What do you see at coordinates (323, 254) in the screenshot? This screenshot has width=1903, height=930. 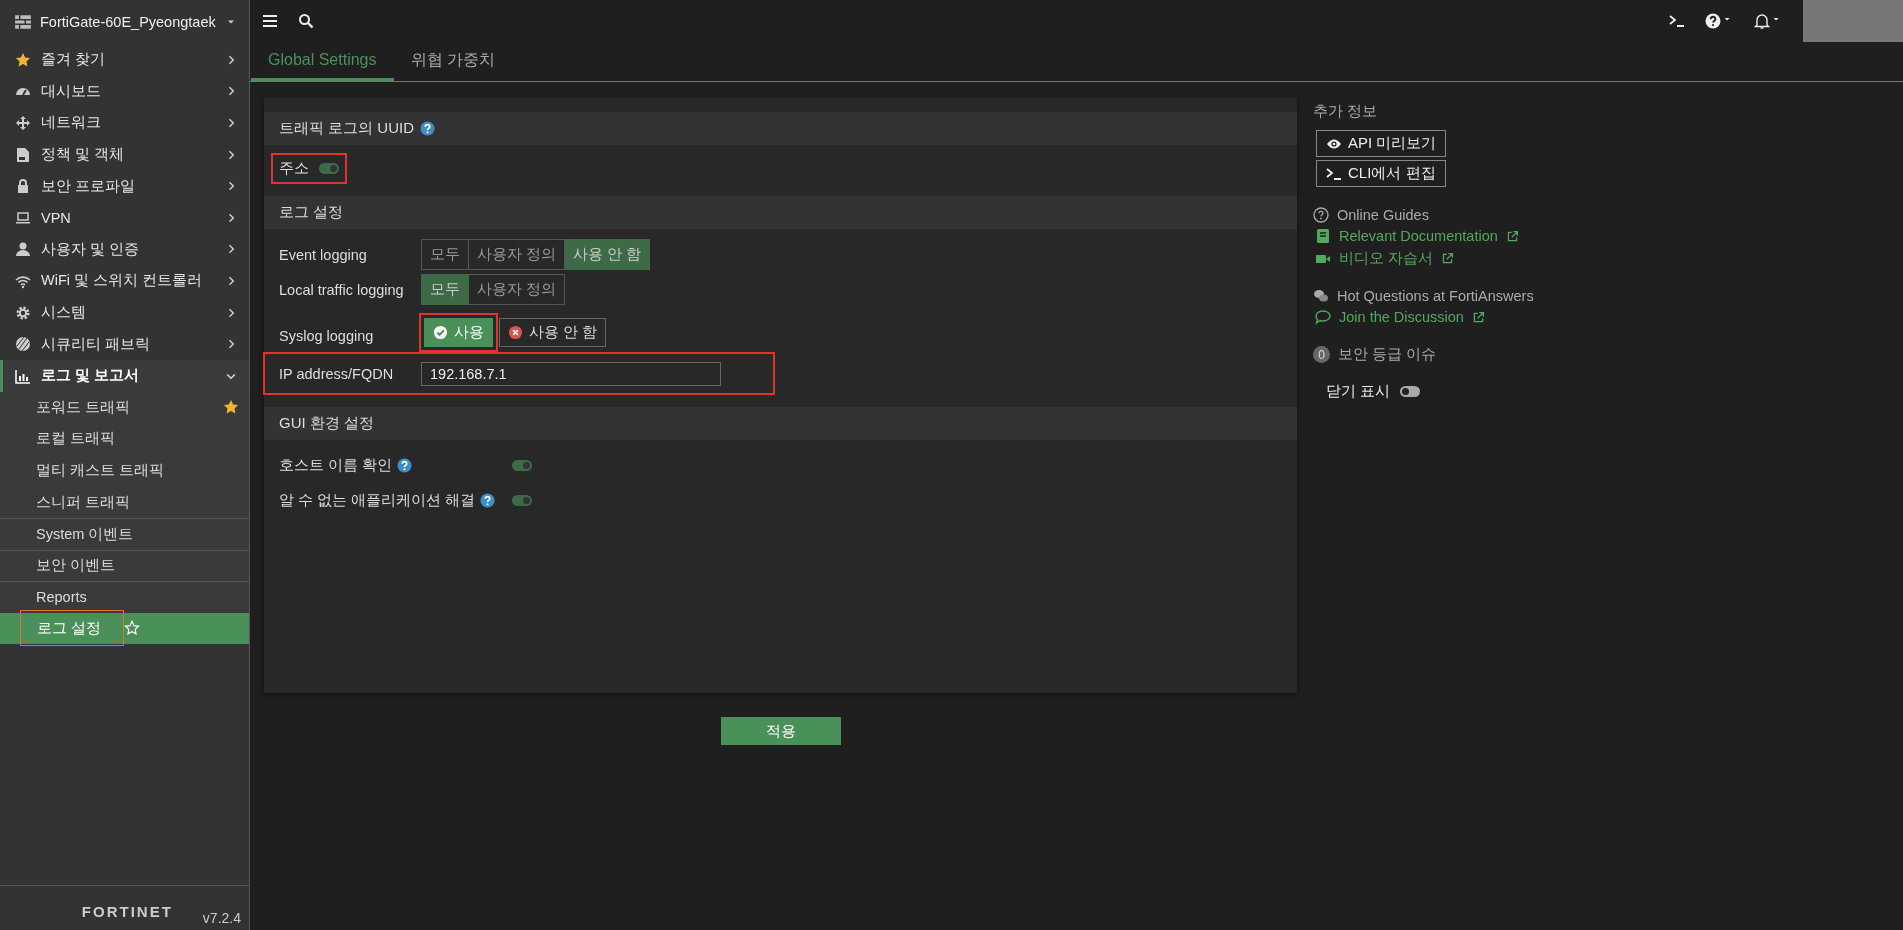 I see `field-label: Event logging` at bounding box center [323, 254].